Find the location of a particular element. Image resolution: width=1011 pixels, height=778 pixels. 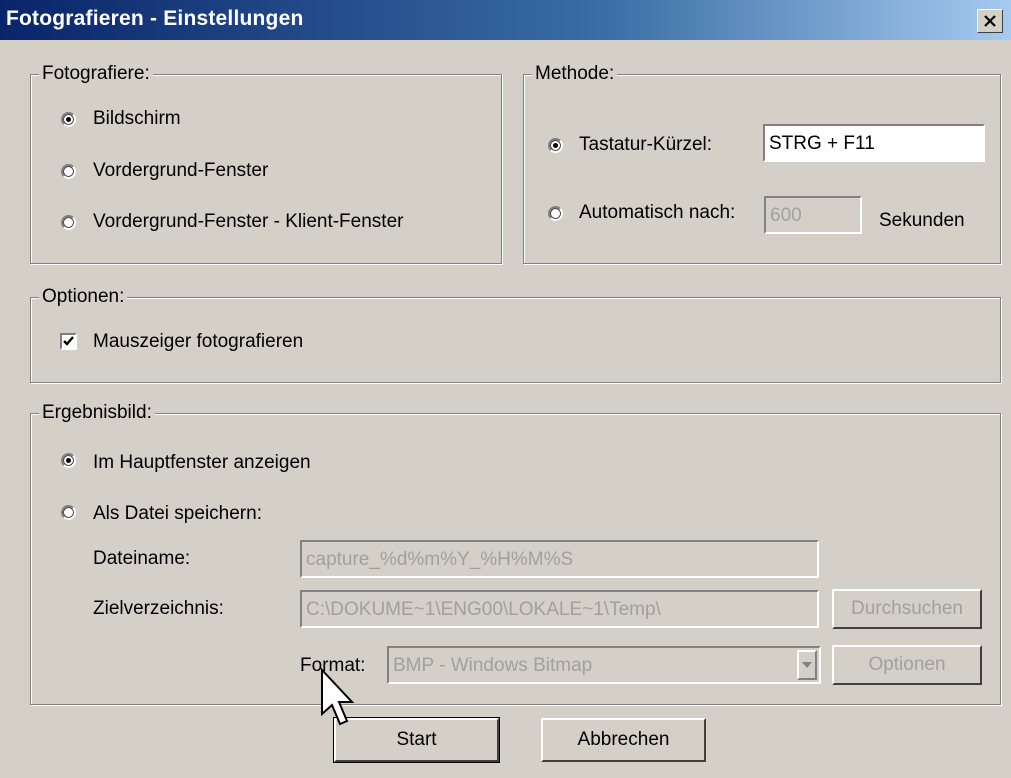

radio-hauptfenster-label: Im Hauptfenster anzeigen is located at coordinates (202, 463).